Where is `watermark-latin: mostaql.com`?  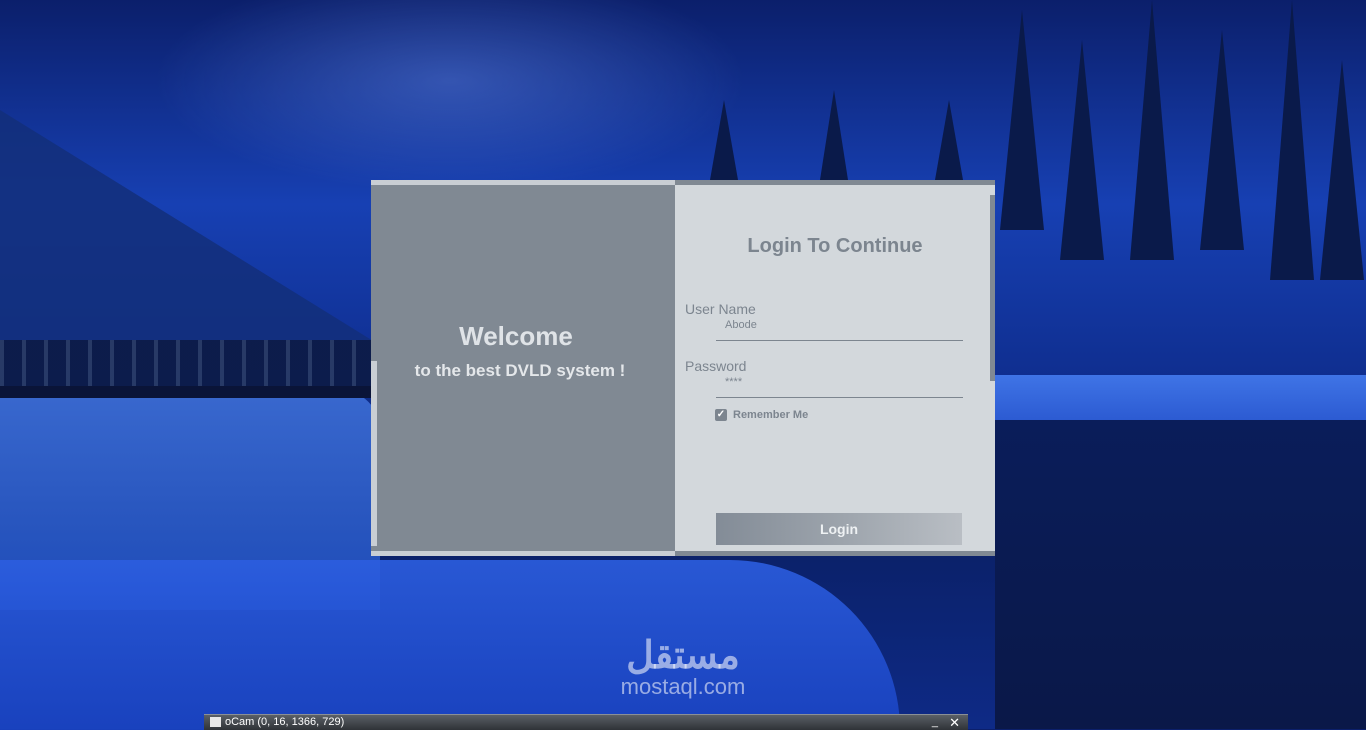 watermark-latin: mostaql.com is located at coordinates (683, 686).